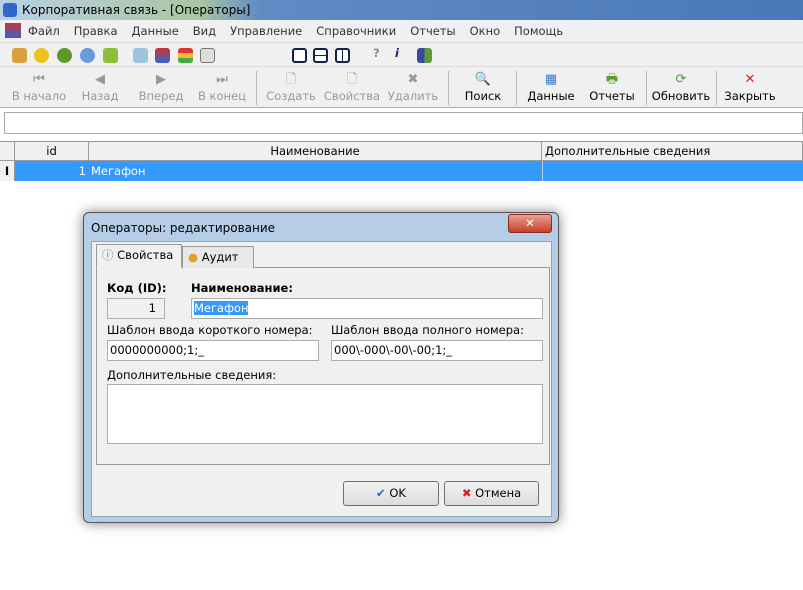  I want to click on column-header-info: Дополнительные сведения, so click(672, 151).